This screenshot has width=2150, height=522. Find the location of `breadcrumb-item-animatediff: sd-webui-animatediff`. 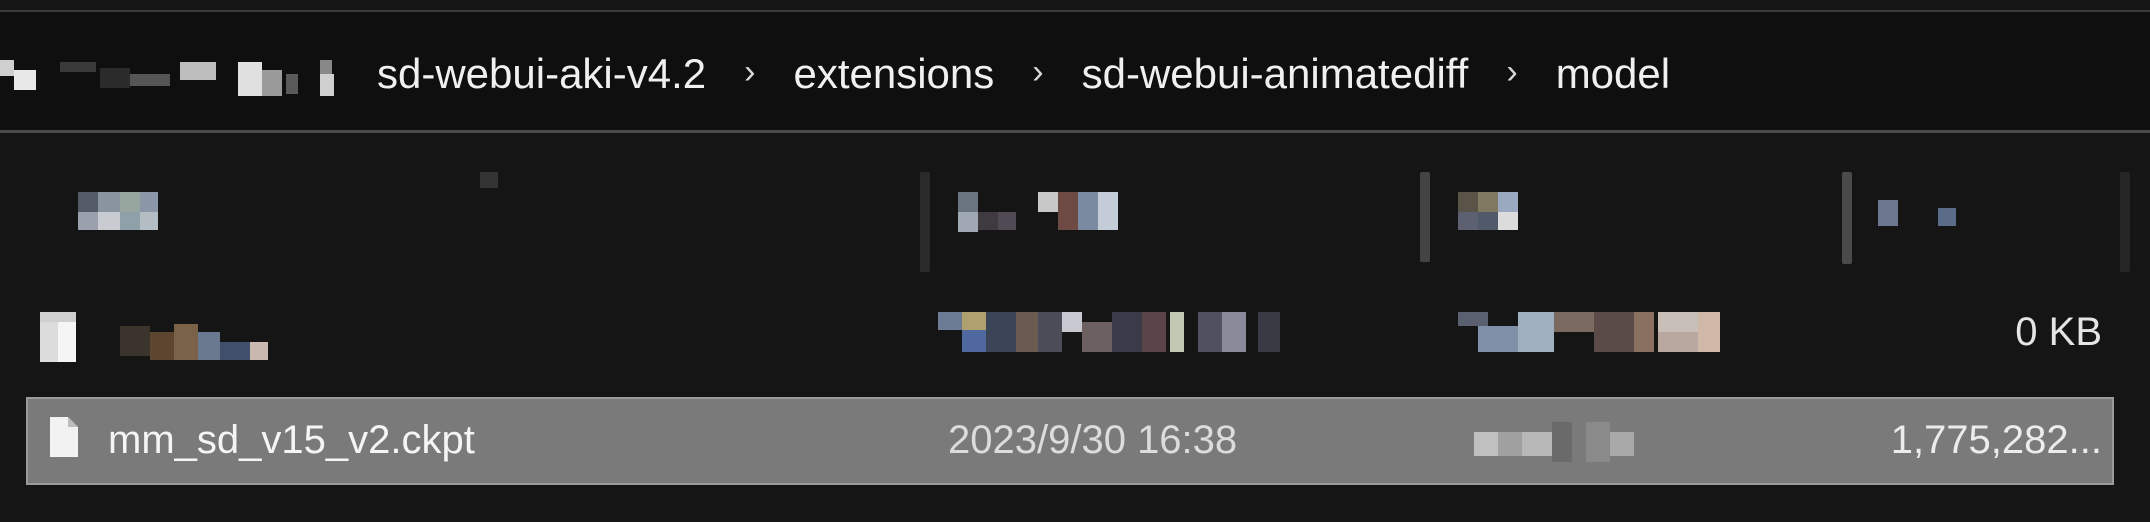

breadcrumb-item-animatediff: sd-webui-animatediff is located at coordinates (1275, 74).